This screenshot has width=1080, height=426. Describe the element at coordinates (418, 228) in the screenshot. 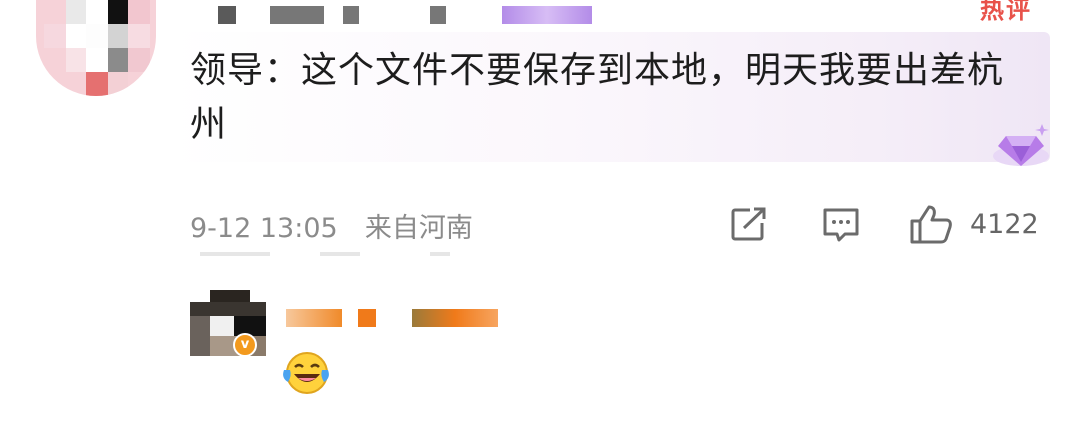

I see `location: 来自河南` at that location.